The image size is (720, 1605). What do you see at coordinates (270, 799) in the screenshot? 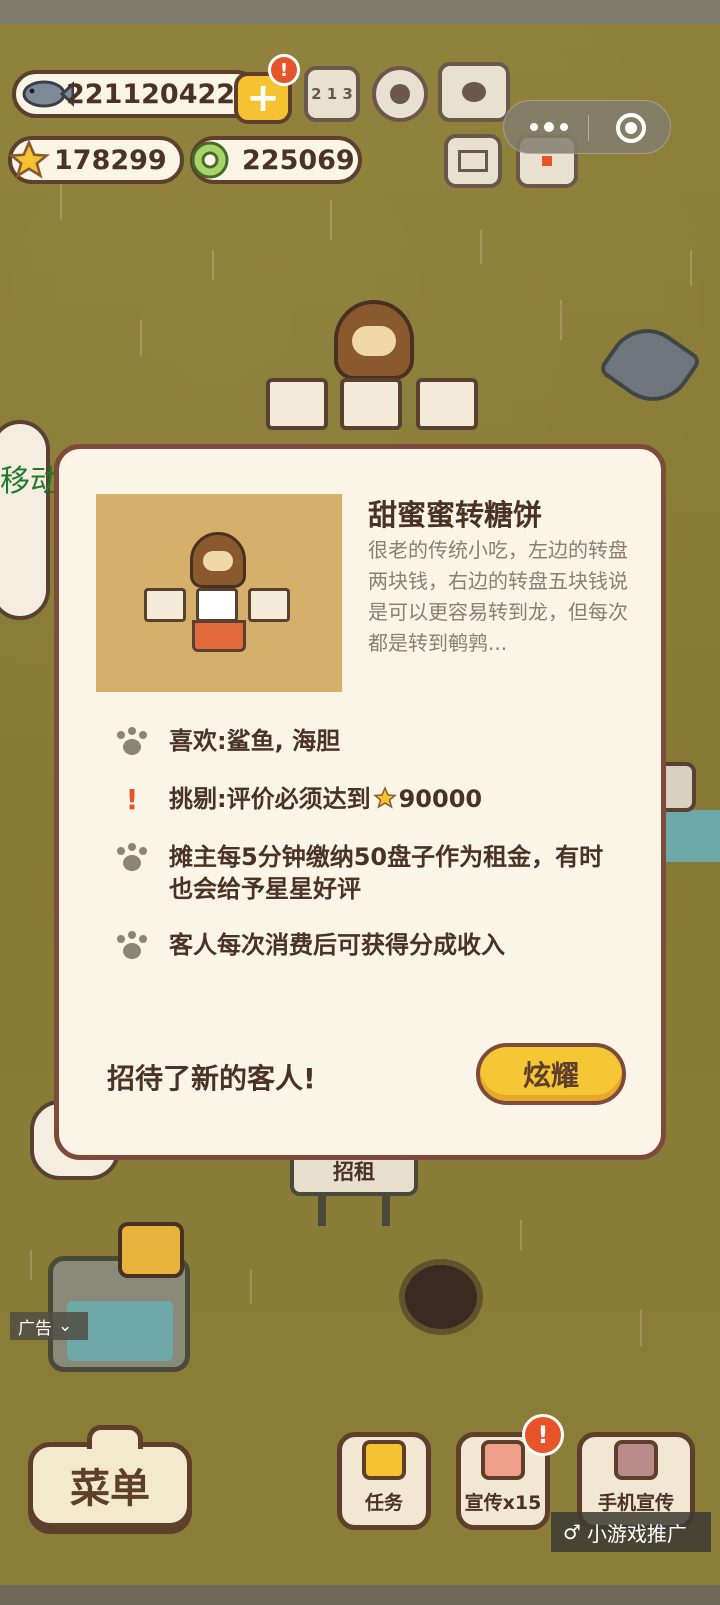
I see `rule-text-before: 挑剔:评价必须达到` at bounding box center [270, 799].